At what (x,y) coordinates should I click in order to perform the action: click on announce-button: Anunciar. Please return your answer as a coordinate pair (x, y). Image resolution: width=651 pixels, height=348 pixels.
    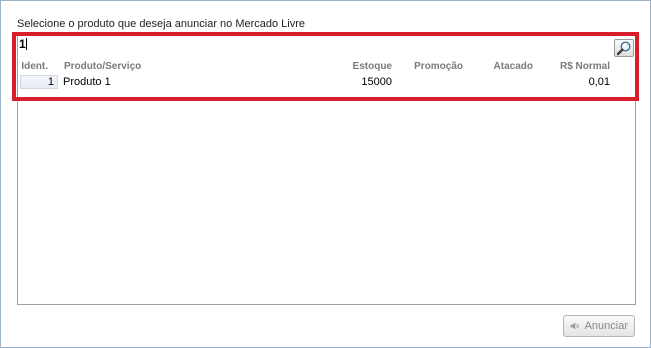
    Looking at the image, I should click on (599, 326).